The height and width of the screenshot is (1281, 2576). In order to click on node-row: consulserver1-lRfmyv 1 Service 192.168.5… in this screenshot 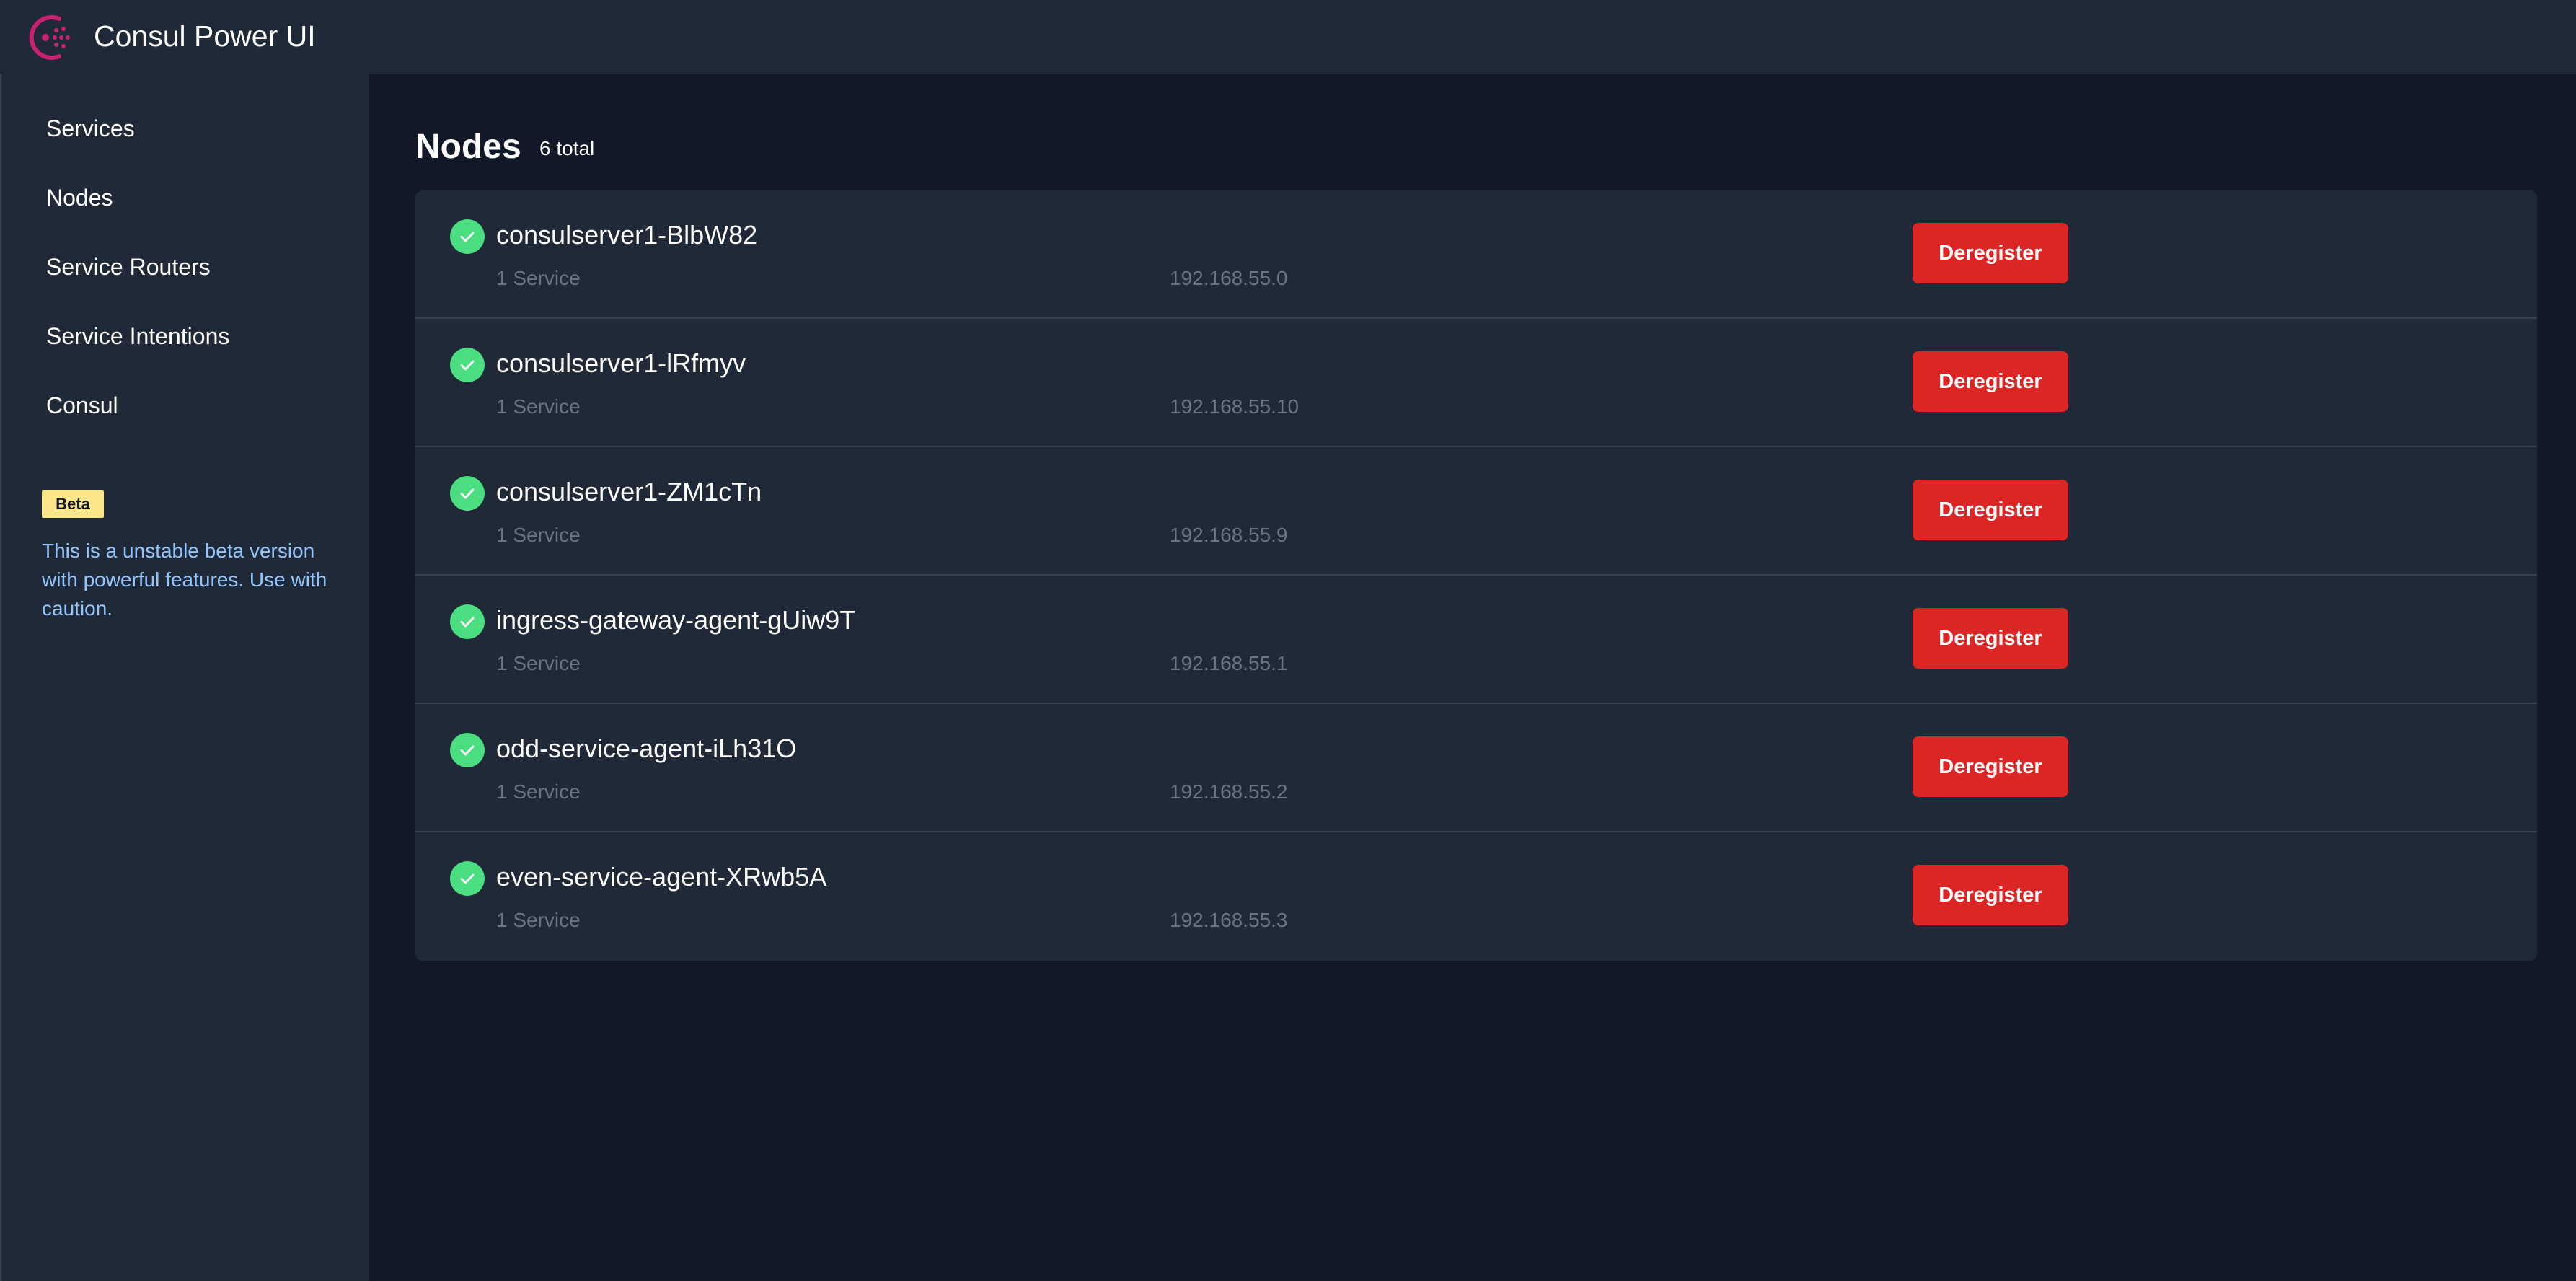, I will do `click(1476, 383)`.